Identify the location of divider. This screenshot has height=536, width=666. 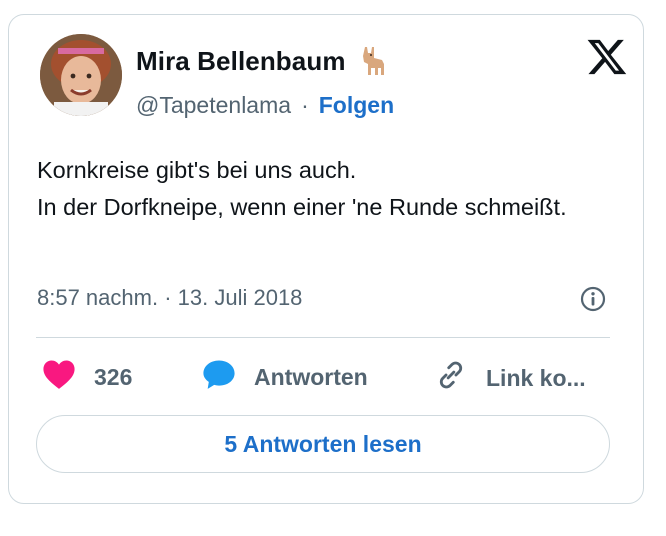
(323, 337).